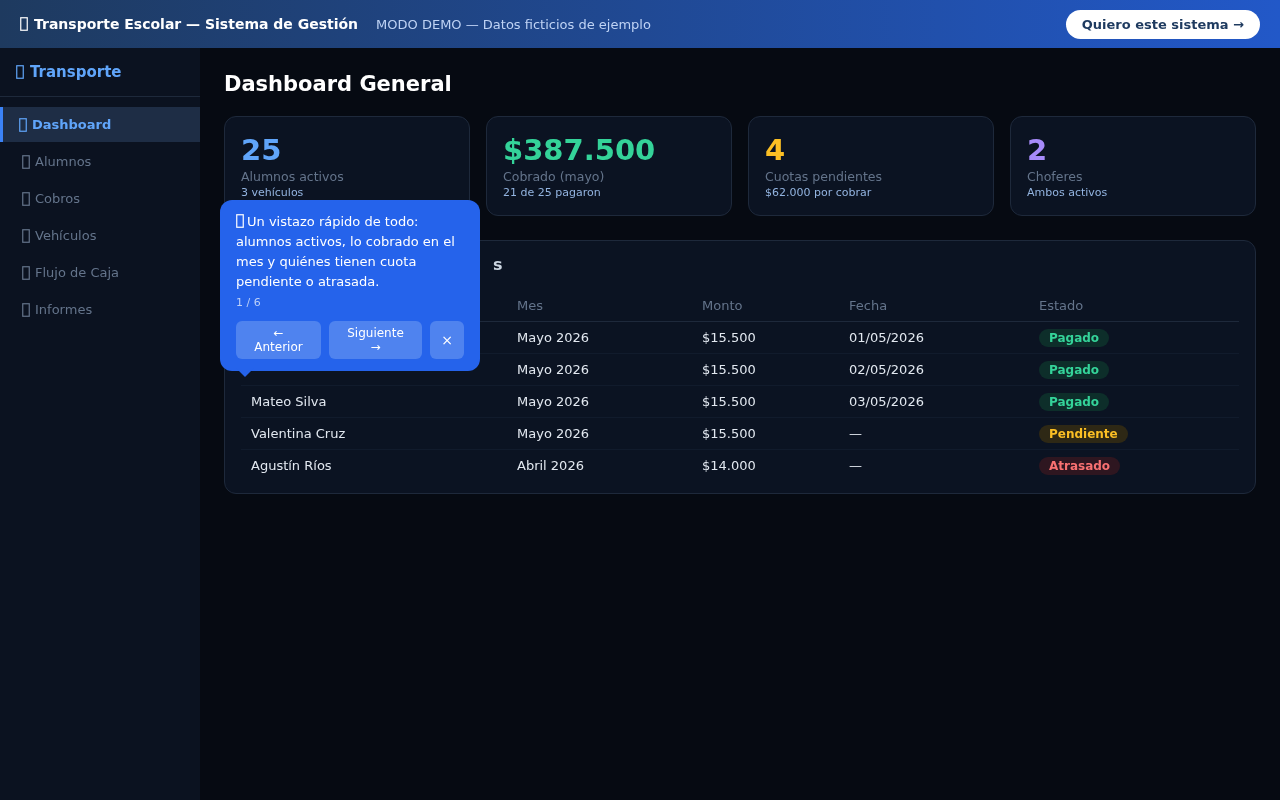 Image resolution: width=1280 pixels, height=800 pixels. Describe the element at coordinates (1068, 192) in the screenshot. I see `stat-detail: Ambos activos` at that location.